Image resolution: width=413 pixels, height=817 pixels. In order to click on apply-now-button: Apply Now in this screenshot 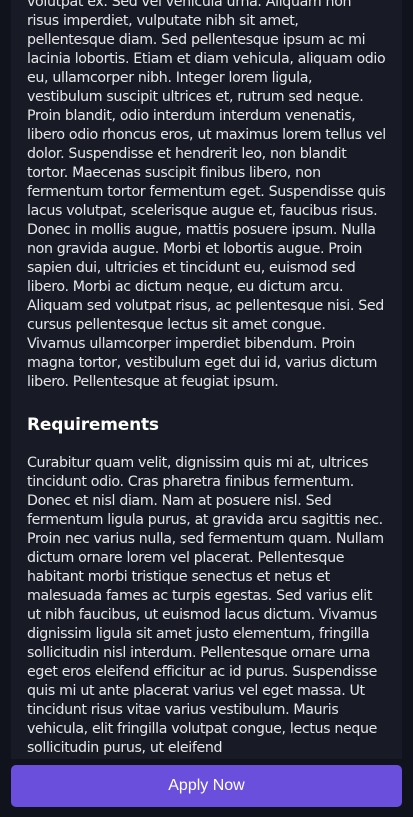, I will do `click(206, 786)`.